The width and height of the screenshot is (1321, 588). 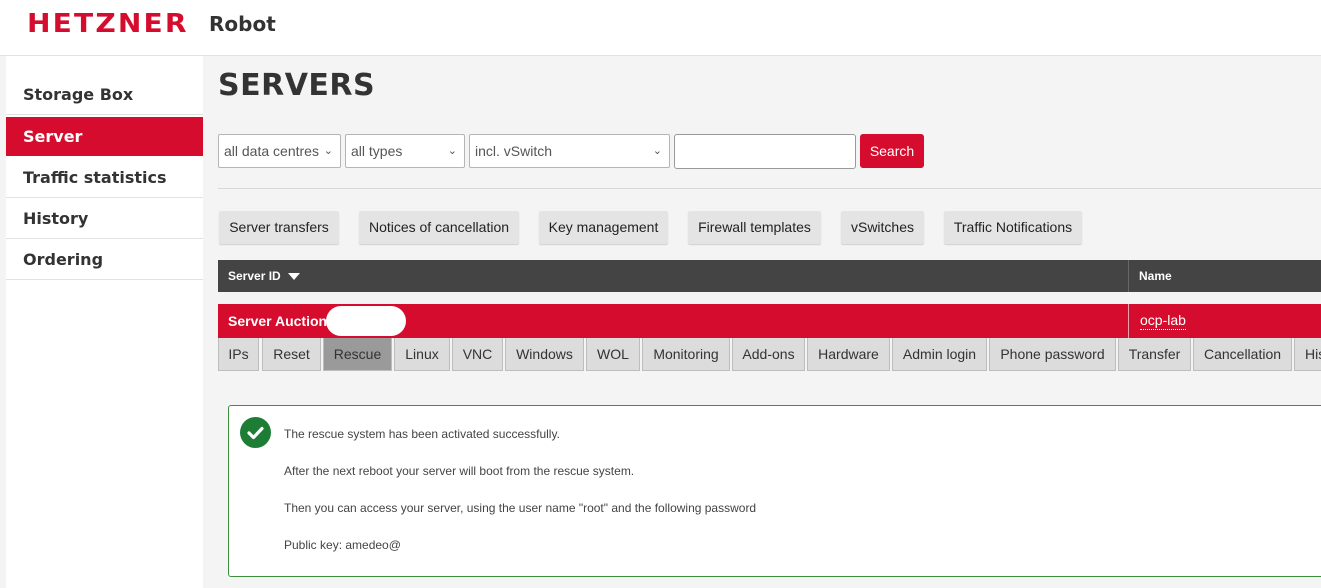 What do you see at coordinates (603, 227) in the screenshot?
I see `key-management-button: Key management` at bounding box center [603, 227].